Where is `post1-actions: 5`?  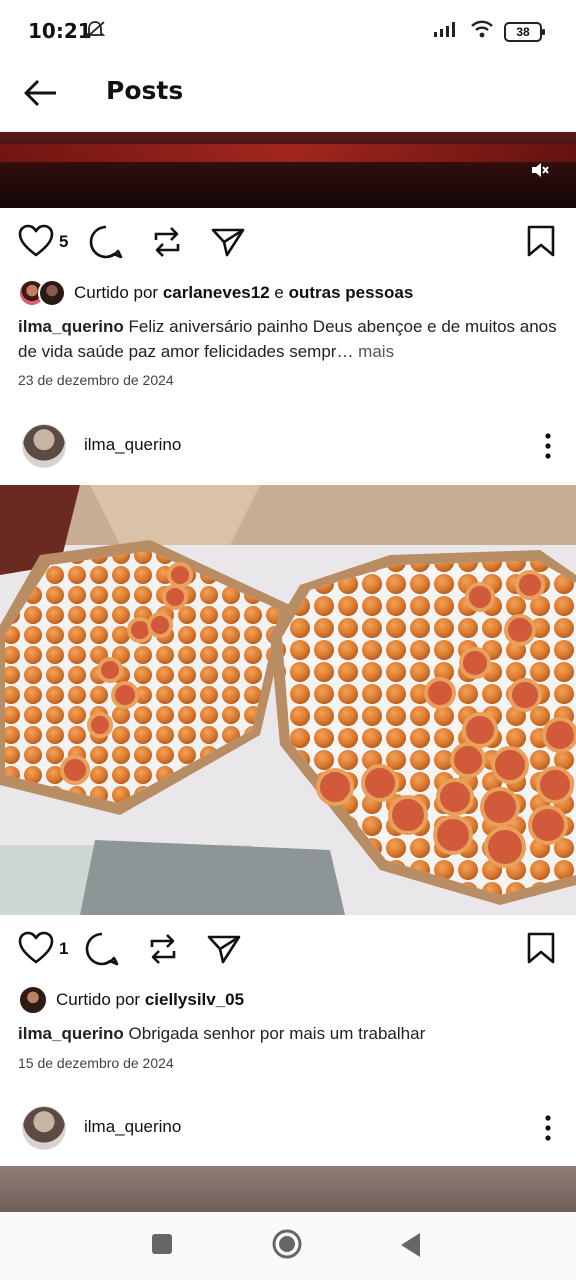
post1-actions: 5 is located at coordinates (288, 243).